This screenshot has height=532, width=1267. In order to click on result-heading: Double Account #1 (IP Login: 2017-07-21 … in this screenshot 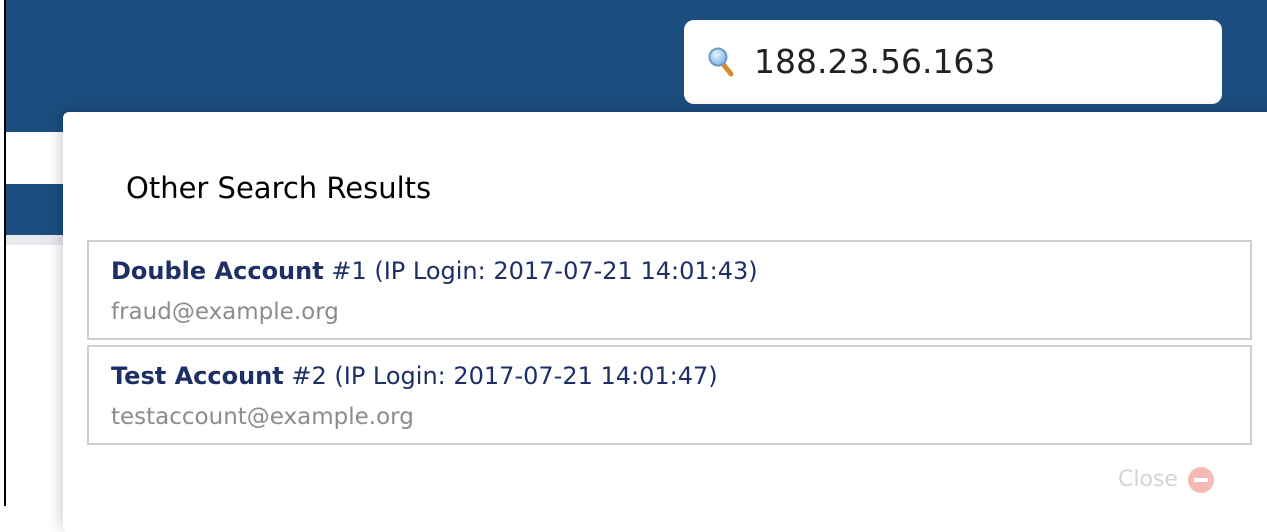, I will do `click(434, 271)`.